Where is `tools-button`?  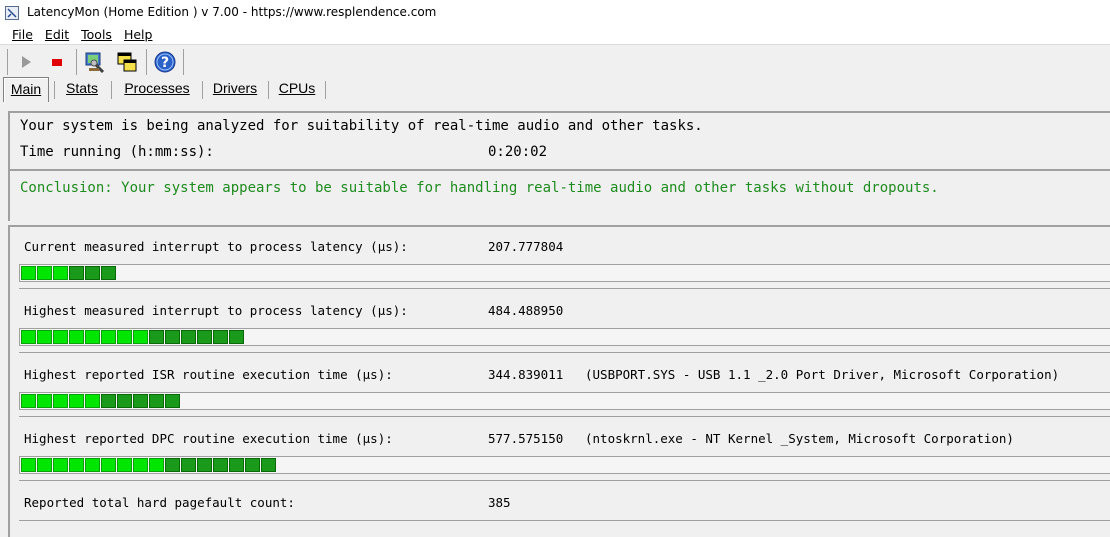
tools-button is located at coordinates (95, 62).